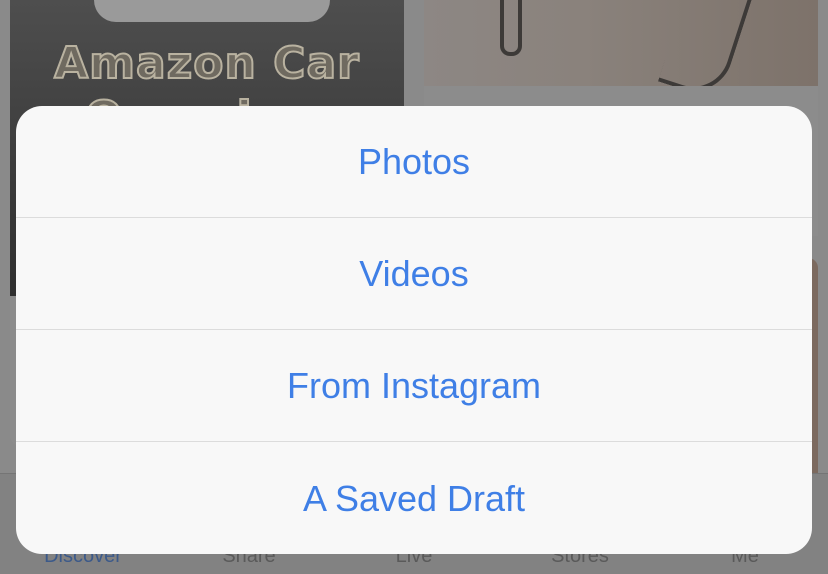  What do you see at coordinates (212, 11) in the screenshot?
I see `product-photo` at bounding box center [212, 11].